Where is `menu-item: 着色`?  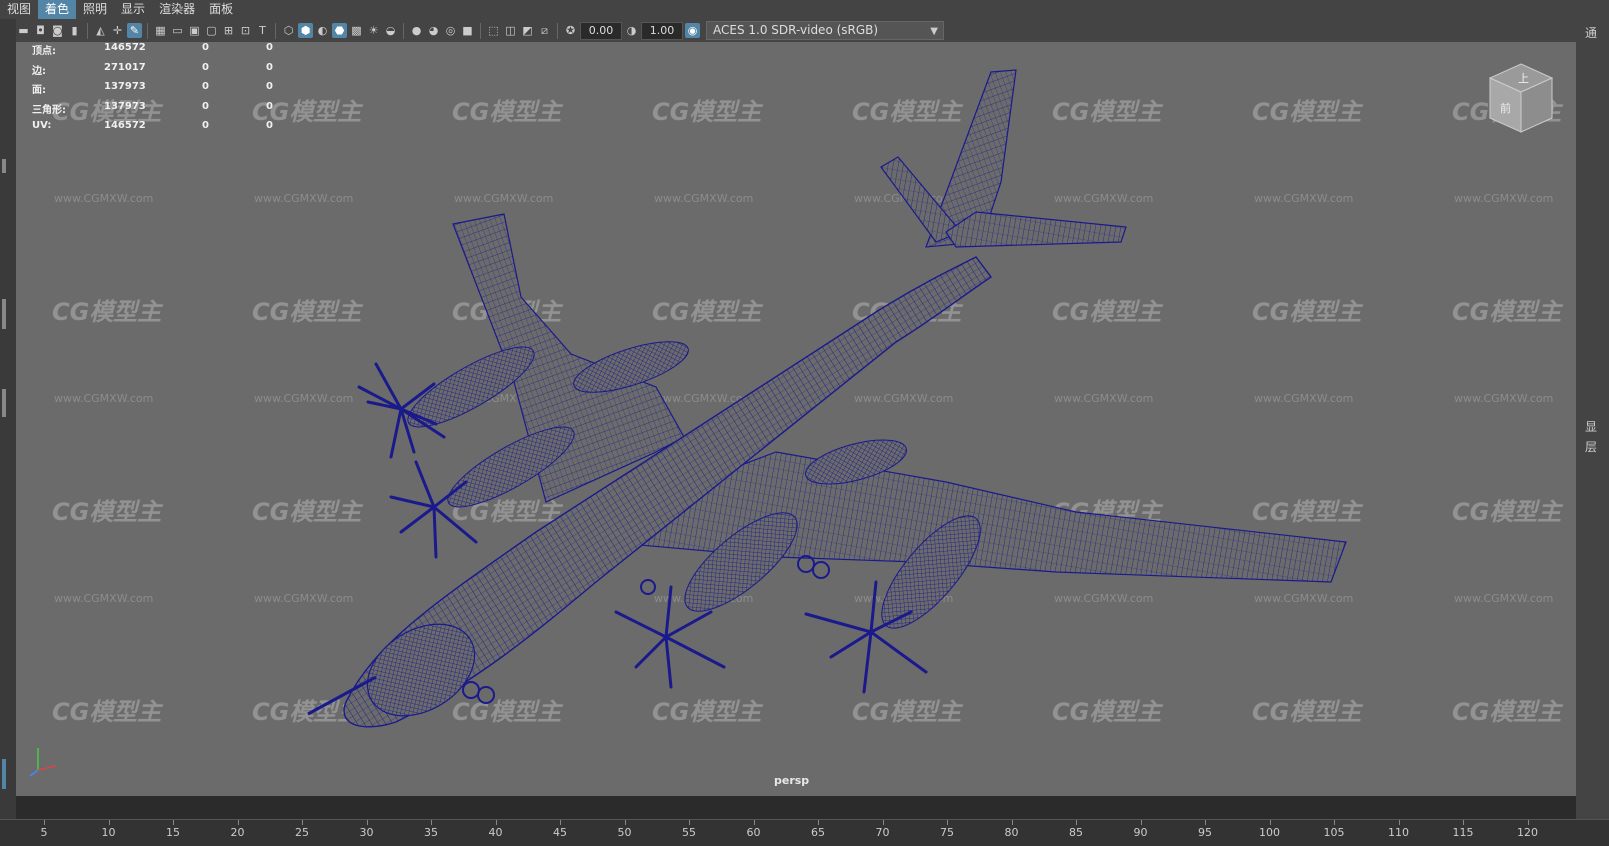 menu-item: 着色 is located at coordinates (57, 9).